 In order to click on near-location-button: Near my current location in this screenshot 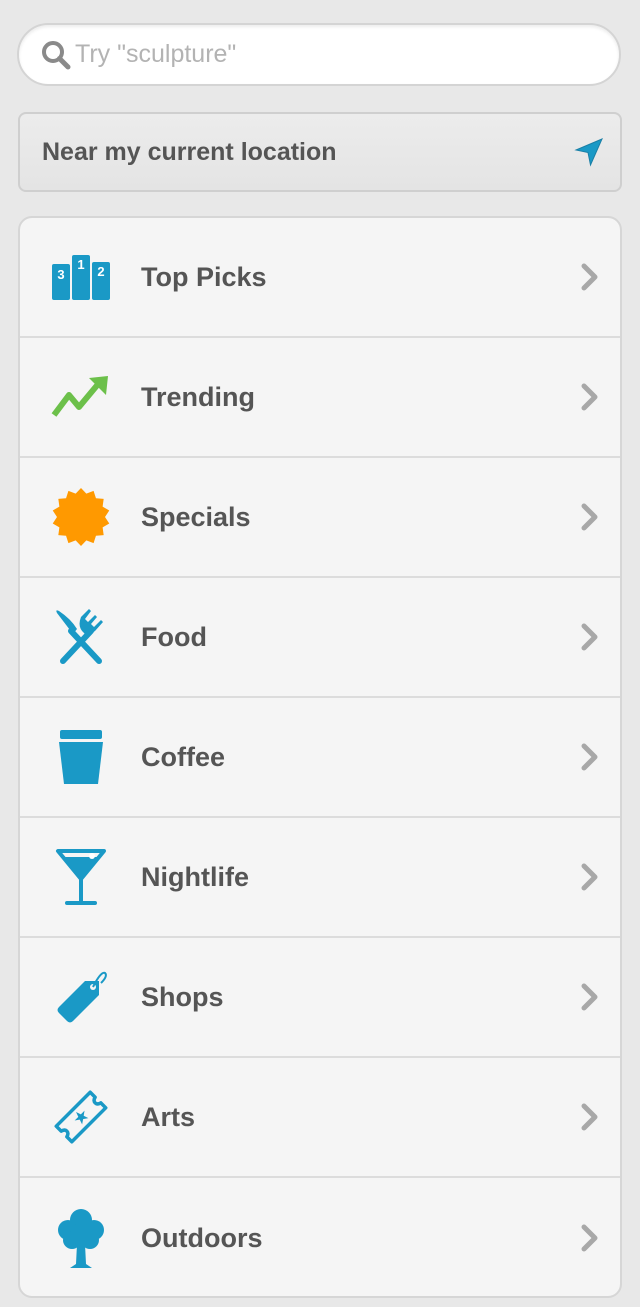, I will do `click(320, 152)`.